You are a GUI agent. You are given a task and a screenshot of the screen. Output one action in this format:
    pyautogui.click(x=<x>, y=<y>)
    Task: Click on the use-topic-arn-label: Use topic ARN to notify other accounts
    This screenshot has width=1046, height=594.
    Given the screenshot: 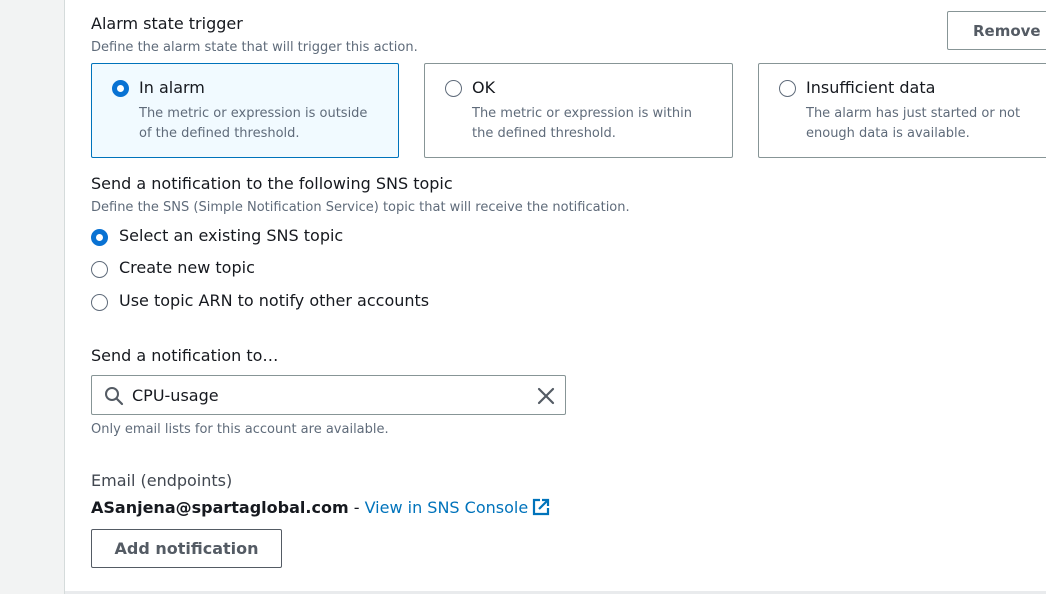 What is the action you would take?
    pyautogui.click(x=274, y=300)
    